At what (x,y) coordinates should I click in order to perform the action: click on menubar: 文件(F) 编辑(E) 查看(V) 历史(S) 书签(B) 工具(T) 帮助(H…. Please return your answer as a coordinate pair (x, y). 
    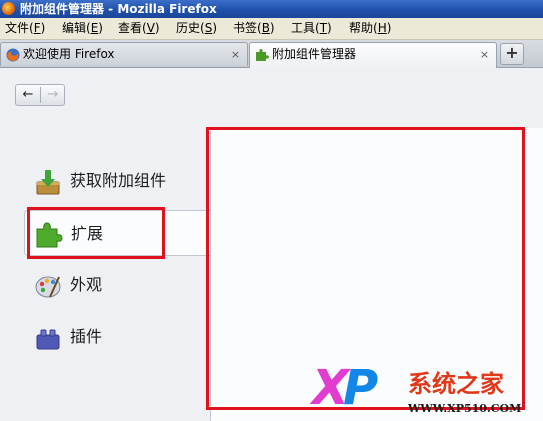
    Looking at the image, I should click on (271, 29).